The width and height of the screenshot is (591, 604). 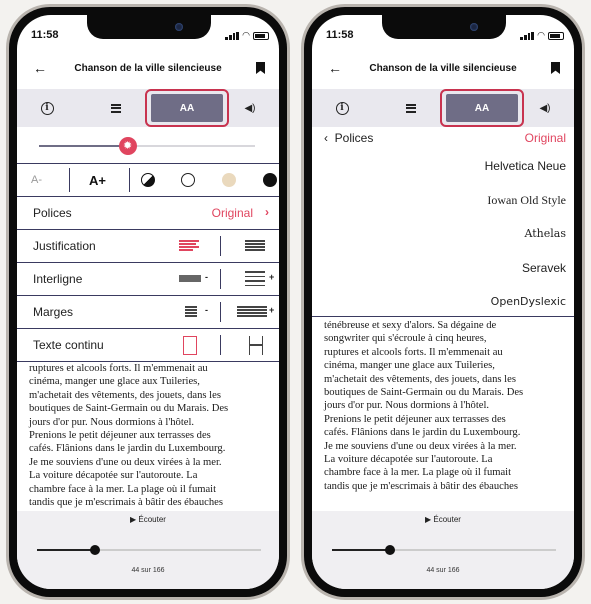 I want to click on font-option-helvetica-neue: Helvetica Neue, so click(x=525, y=166).